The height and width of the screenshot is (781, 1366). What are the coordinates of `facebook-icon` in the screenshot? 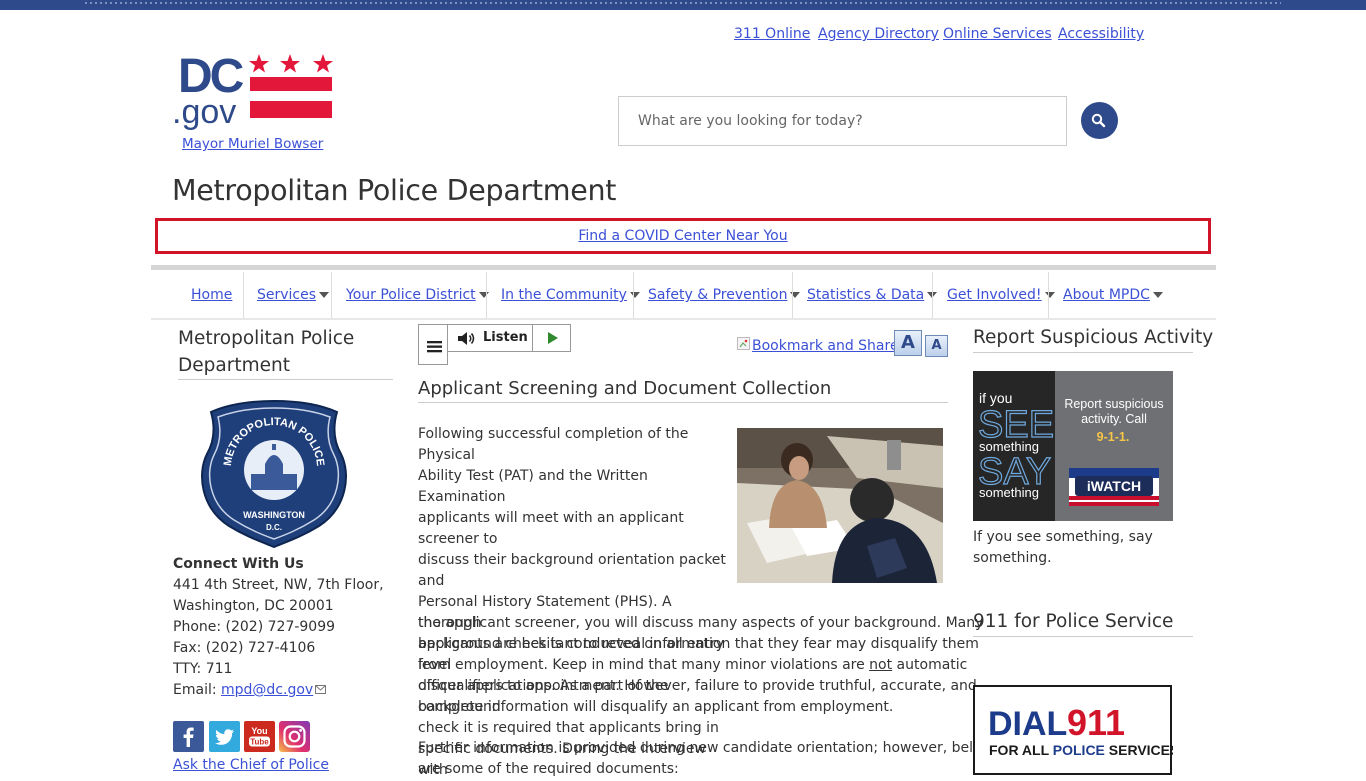 It's located at (188, 736).